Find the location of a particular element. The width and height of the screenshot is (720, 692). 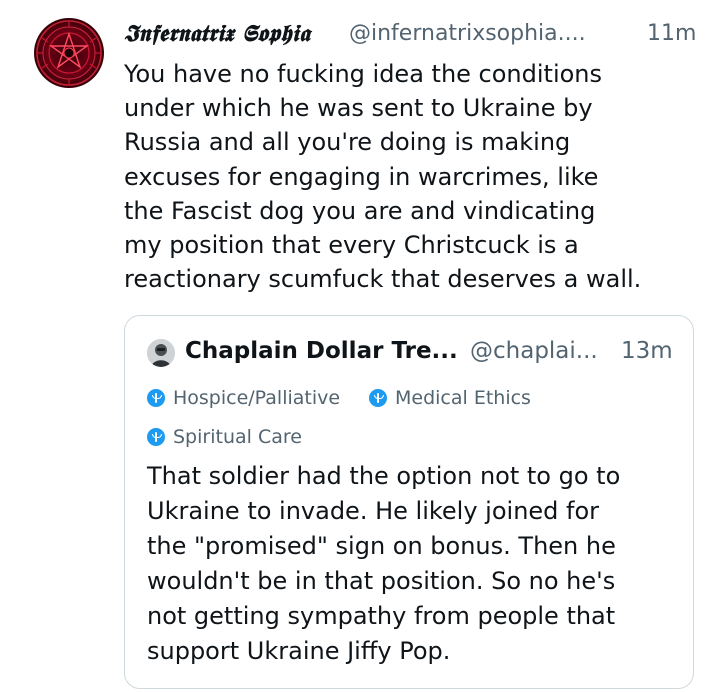

post-body-line: excuses for engaging in warcrimes, like is located at coordinates (361, 176).